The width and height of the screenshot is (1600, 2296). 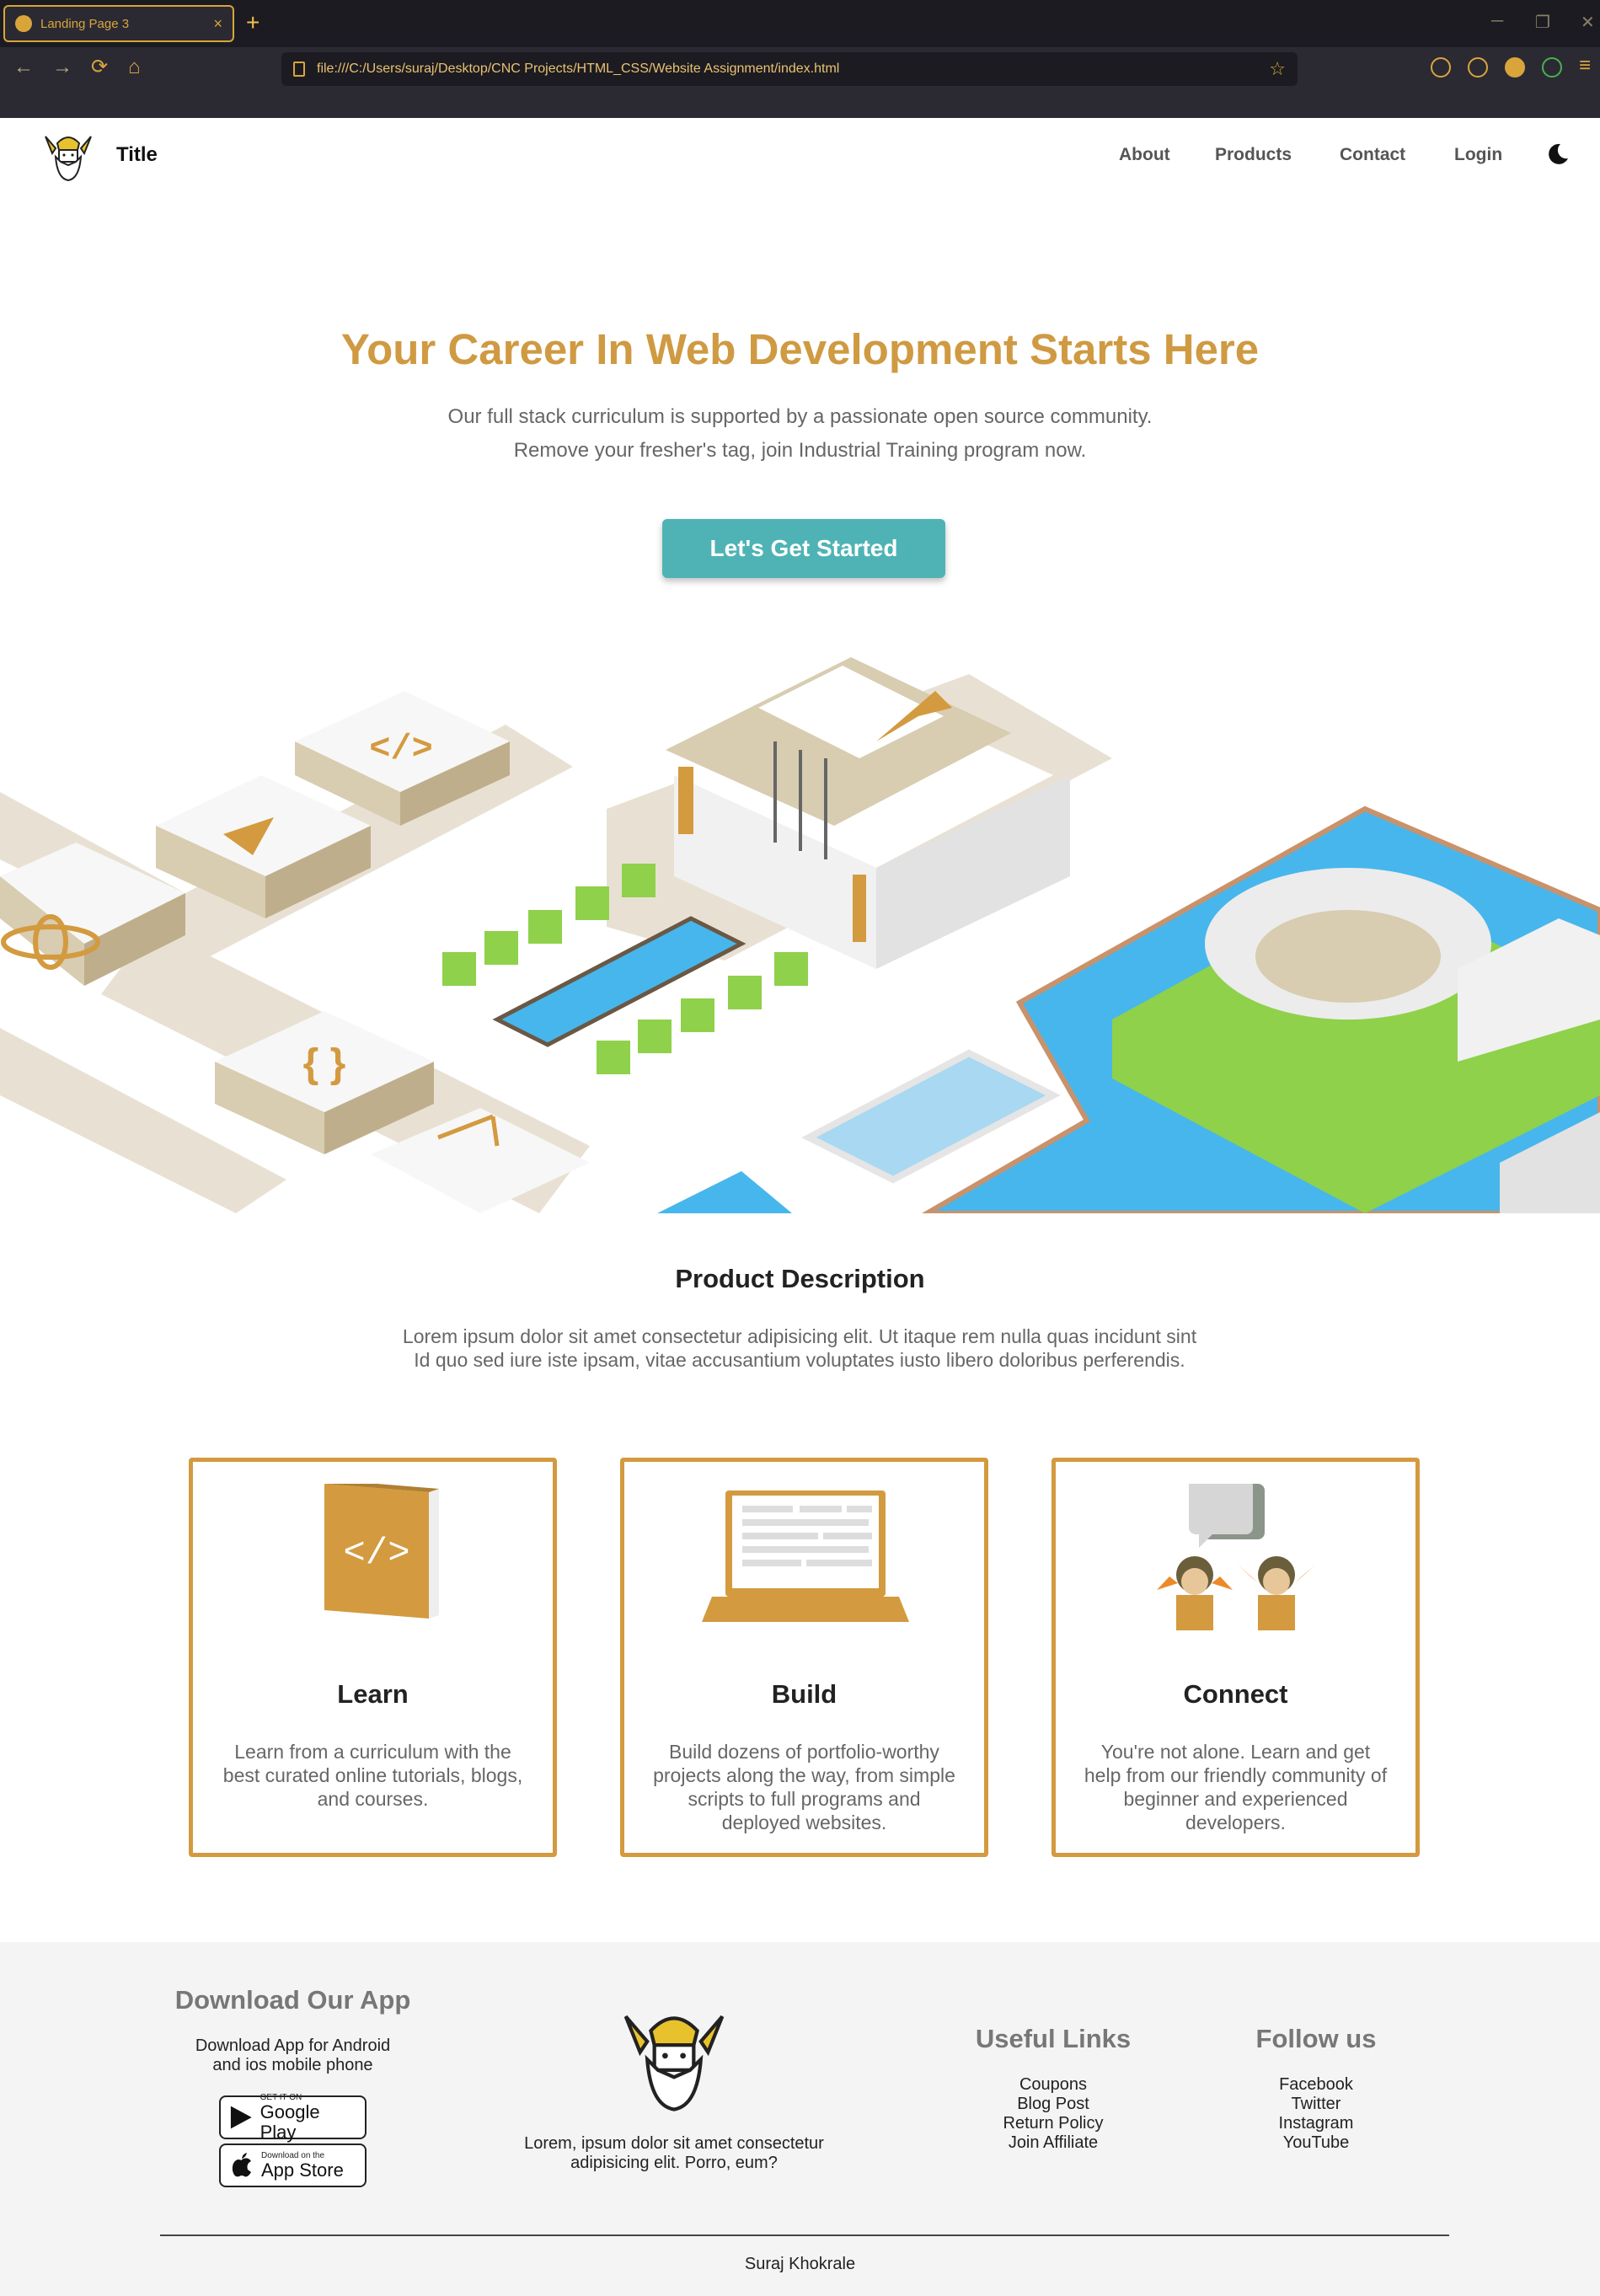 I want to click on useful-links-title: Useful Links, so click(x=1053, y=2038).